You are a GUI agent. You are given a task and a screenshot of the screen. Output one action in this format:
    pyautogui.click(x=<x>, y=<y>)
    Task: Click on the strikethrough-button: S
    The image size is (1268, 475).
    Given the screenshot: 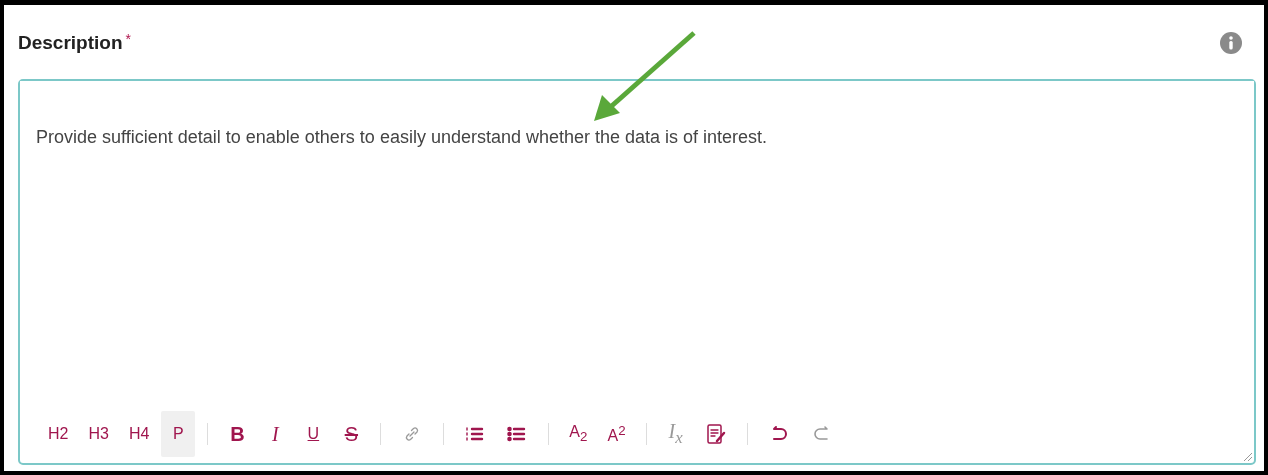 What is the action you would take?
    pyautogui.click(x=351, y=434)
    